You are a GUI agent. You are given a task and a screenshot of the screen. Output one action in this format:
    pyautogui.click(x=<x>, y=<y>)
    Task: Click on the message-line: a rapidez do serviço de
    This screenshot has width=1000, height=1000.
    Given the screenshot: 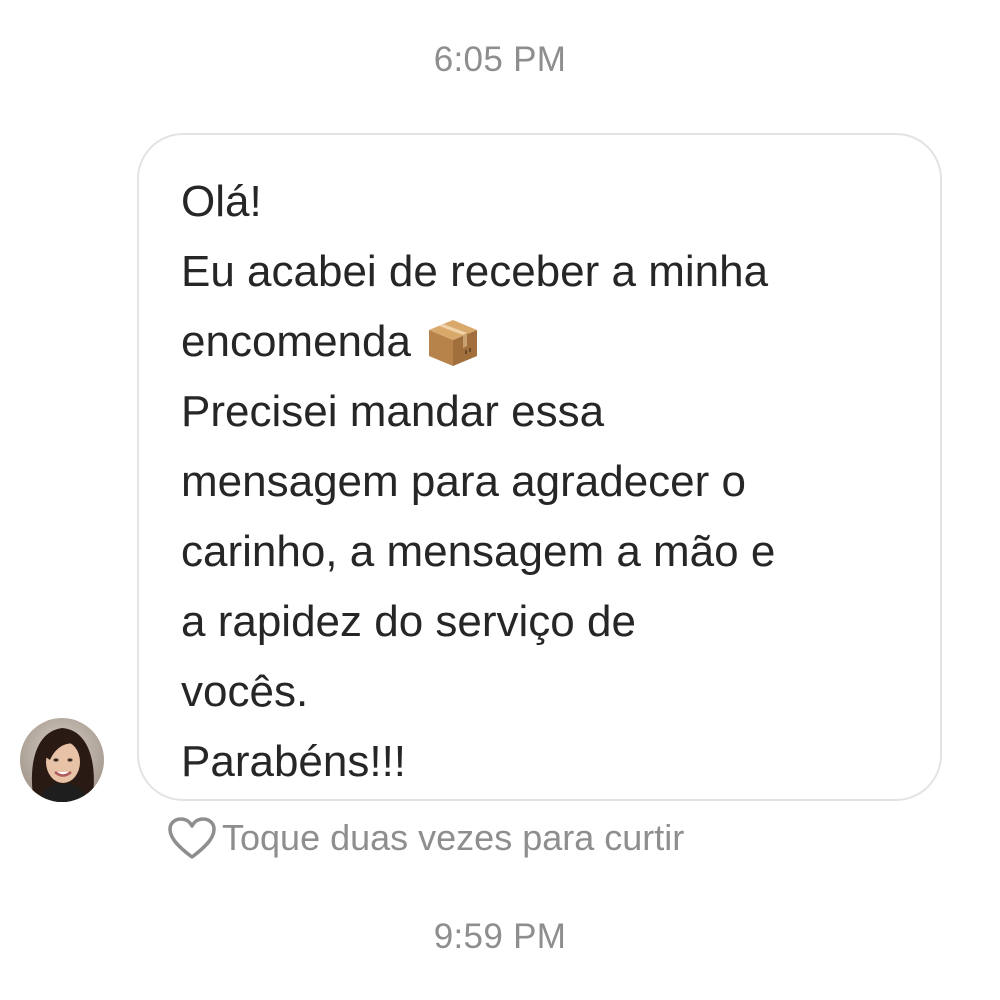 What is the action you would take?
    pyautogui.click(x=408, y=621)
    